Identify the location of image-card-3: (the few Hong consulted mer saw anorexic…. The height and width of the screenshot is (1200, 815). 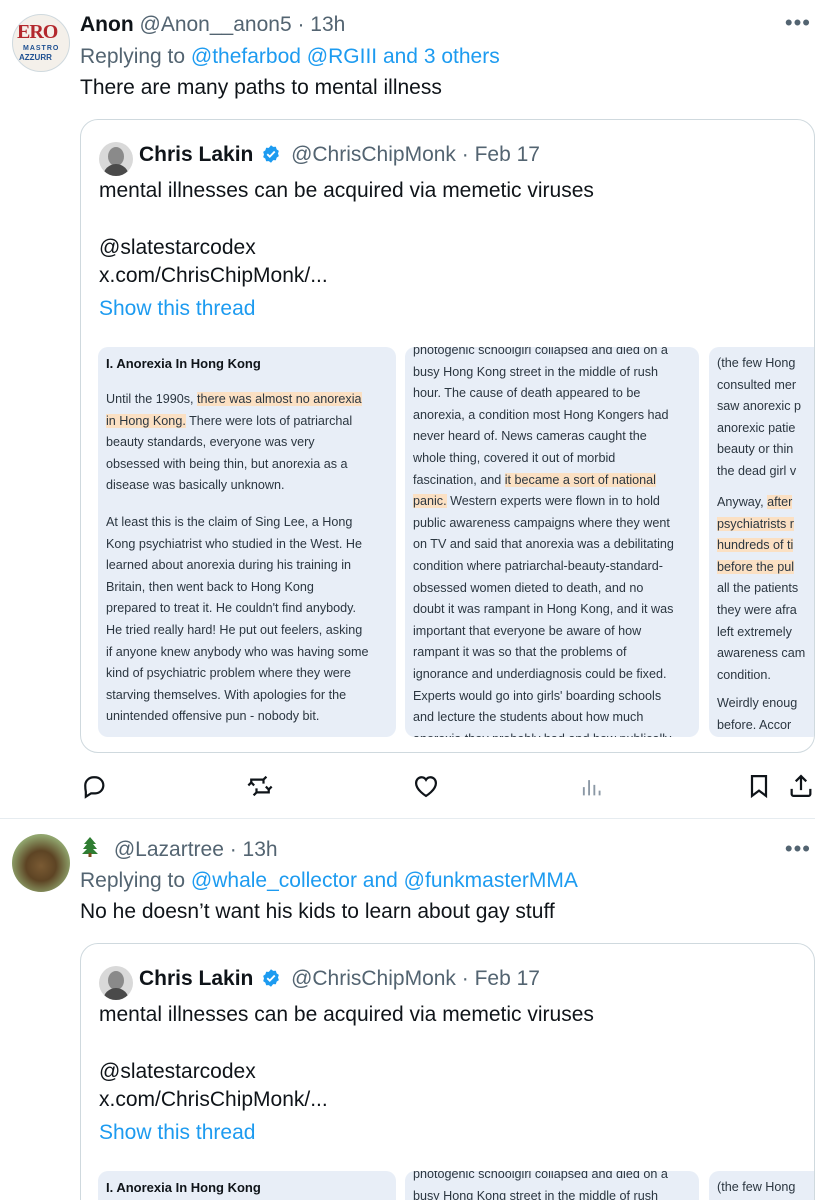
(761, 542).